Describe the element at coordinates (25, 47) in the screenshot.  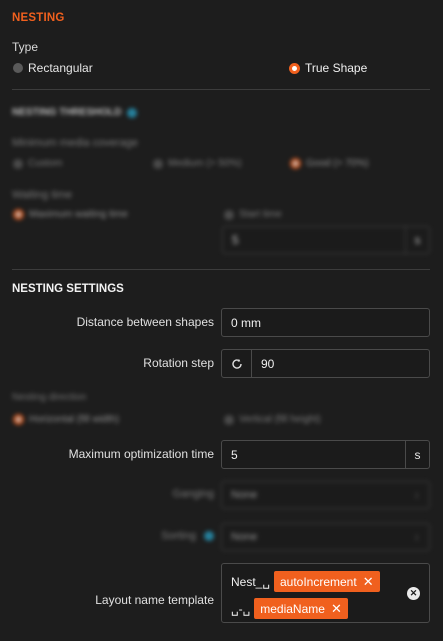
I see `type-label: Type` at that location.